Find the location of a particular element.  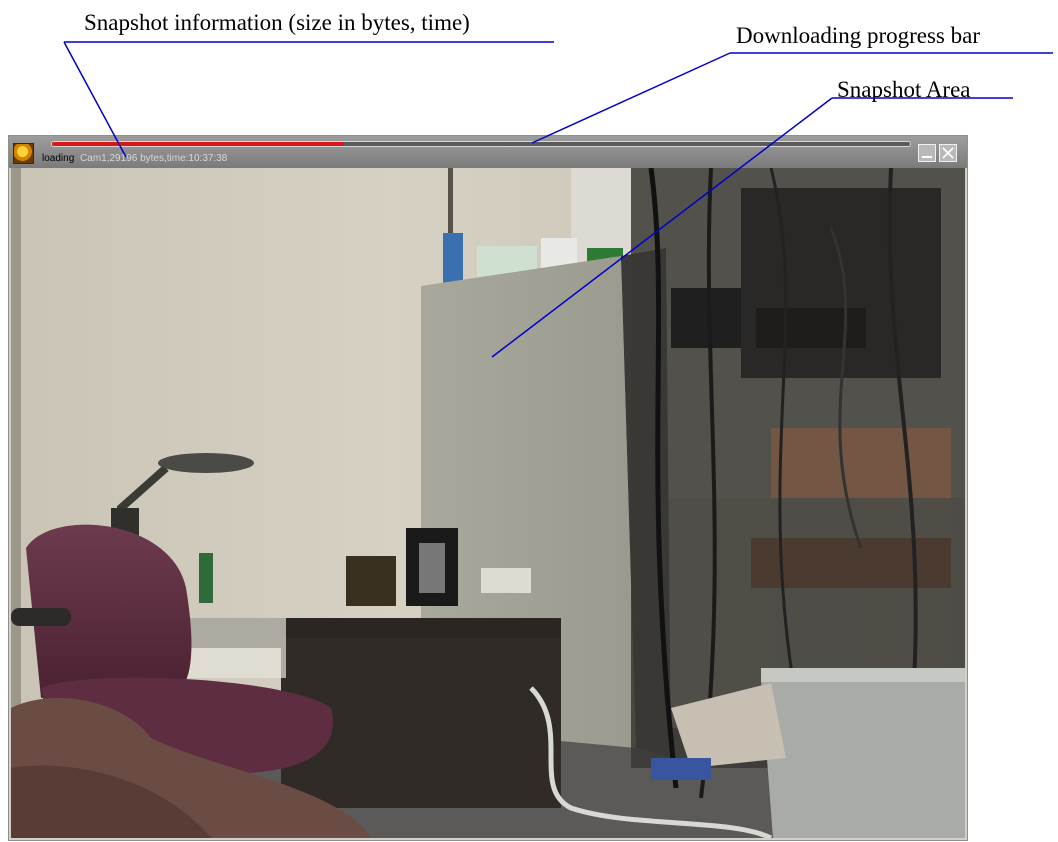

minimize-icon is located at coordinates (927, 157).